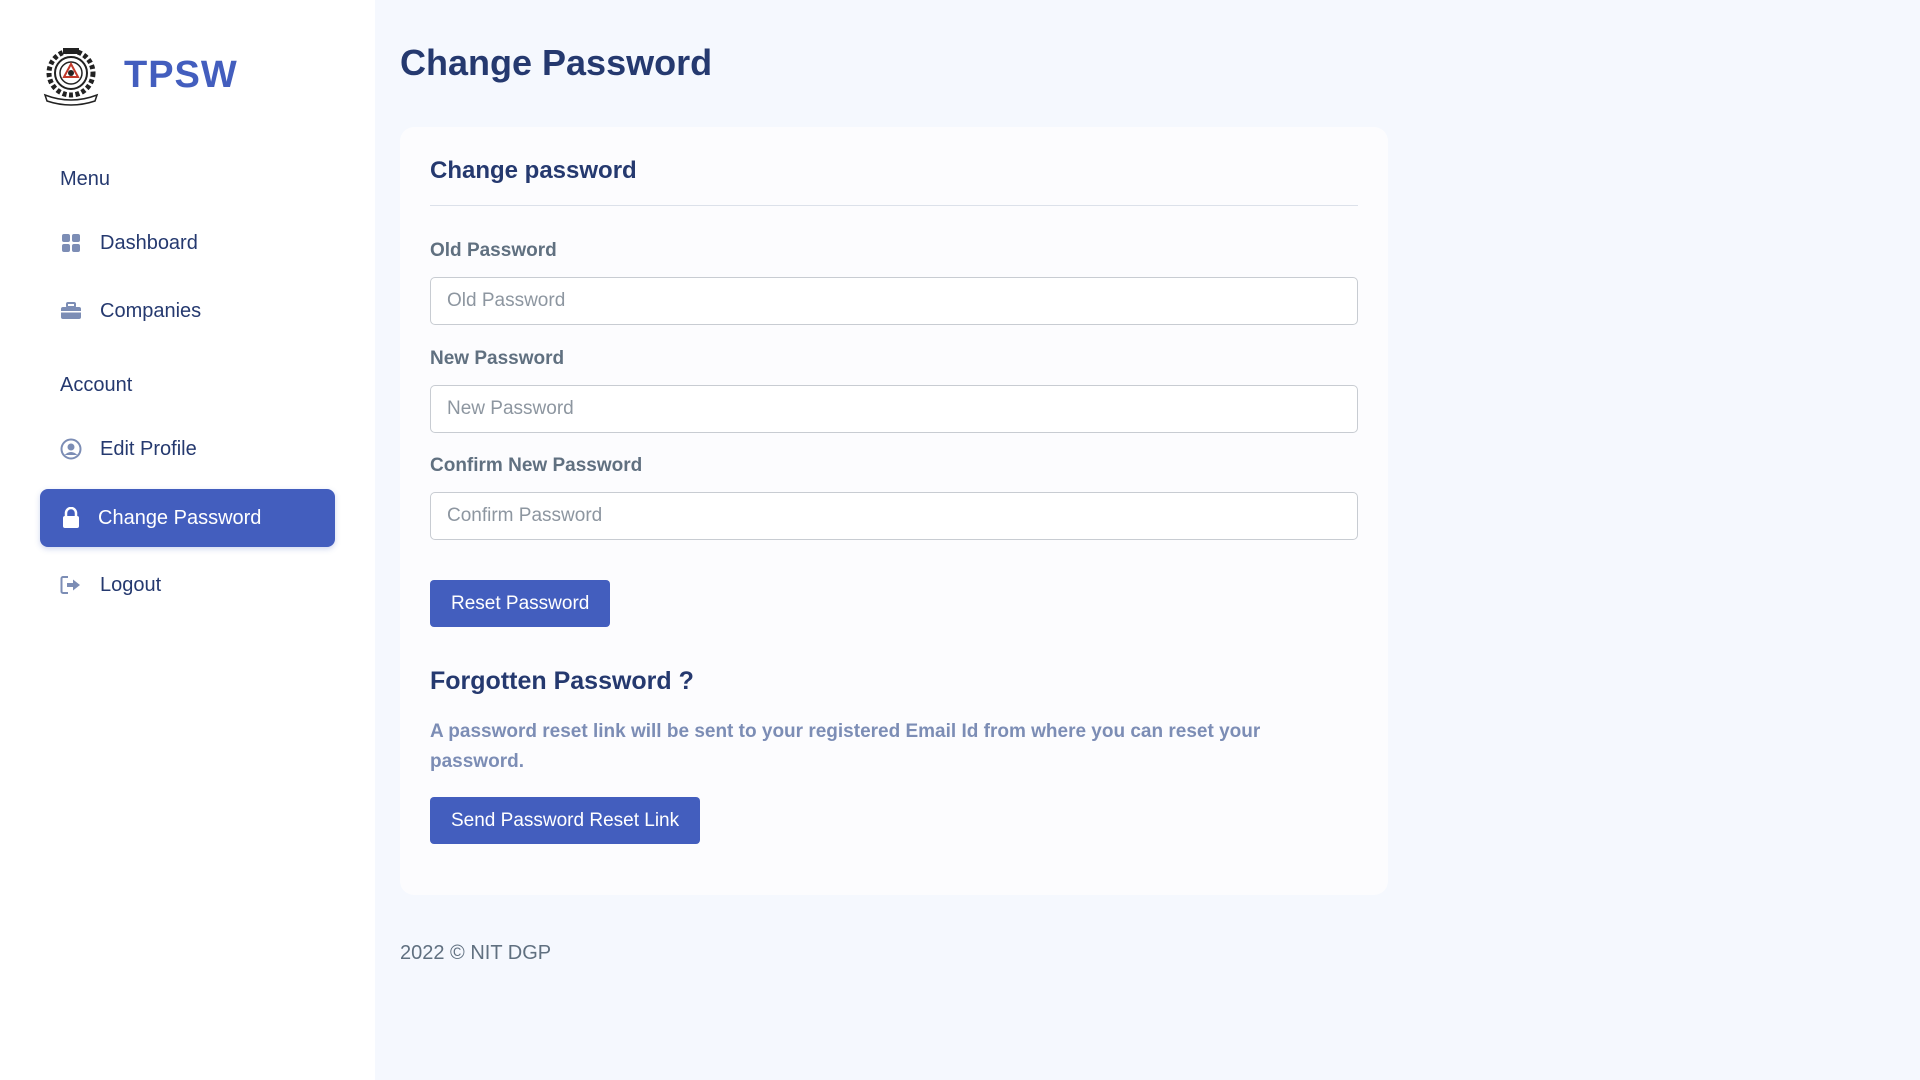 The width and height of the screenshot is (1920, 1080). I want to click on card-title: Change password, so click(533, 170).